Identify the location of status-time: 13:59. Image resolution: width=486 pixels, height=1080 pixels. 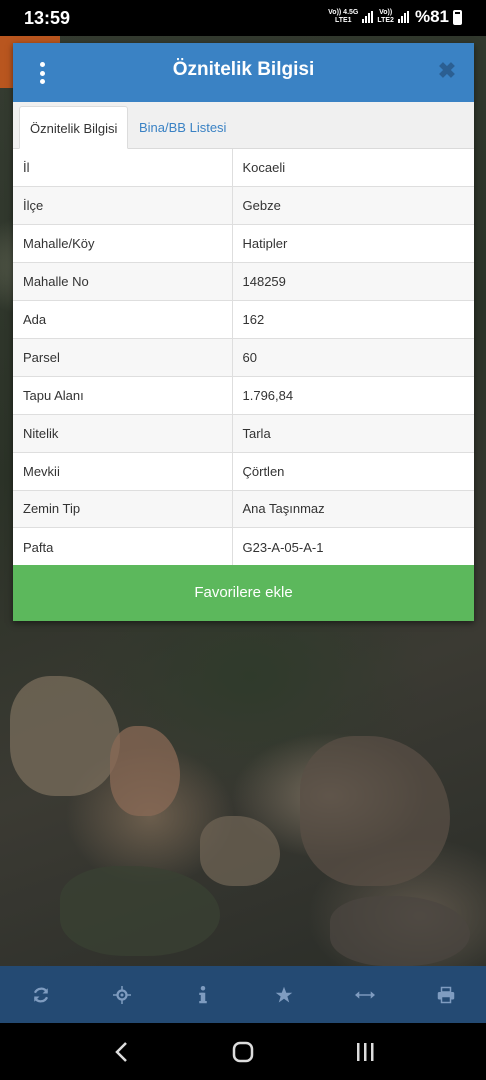
(47, 18).